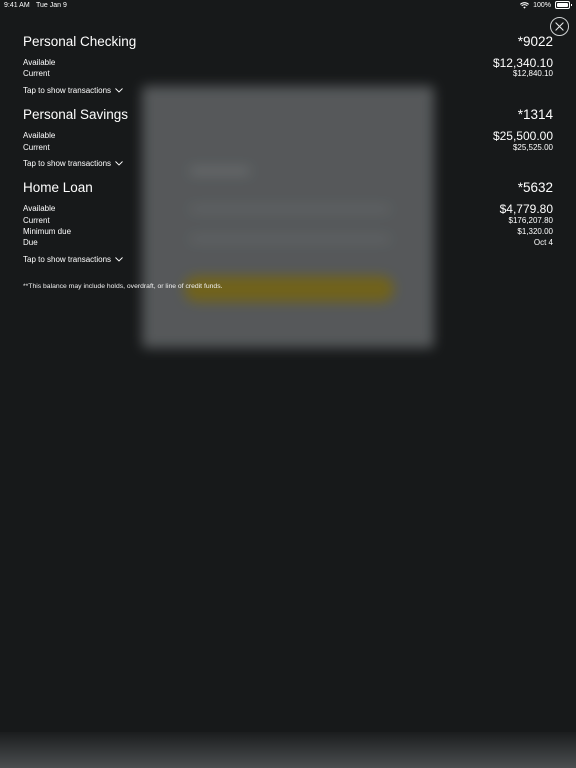  What do you see at coordinates (532, 147) in the screenshot?
I see `balance-value: $25,525.00` at bounding box center [532, 147].